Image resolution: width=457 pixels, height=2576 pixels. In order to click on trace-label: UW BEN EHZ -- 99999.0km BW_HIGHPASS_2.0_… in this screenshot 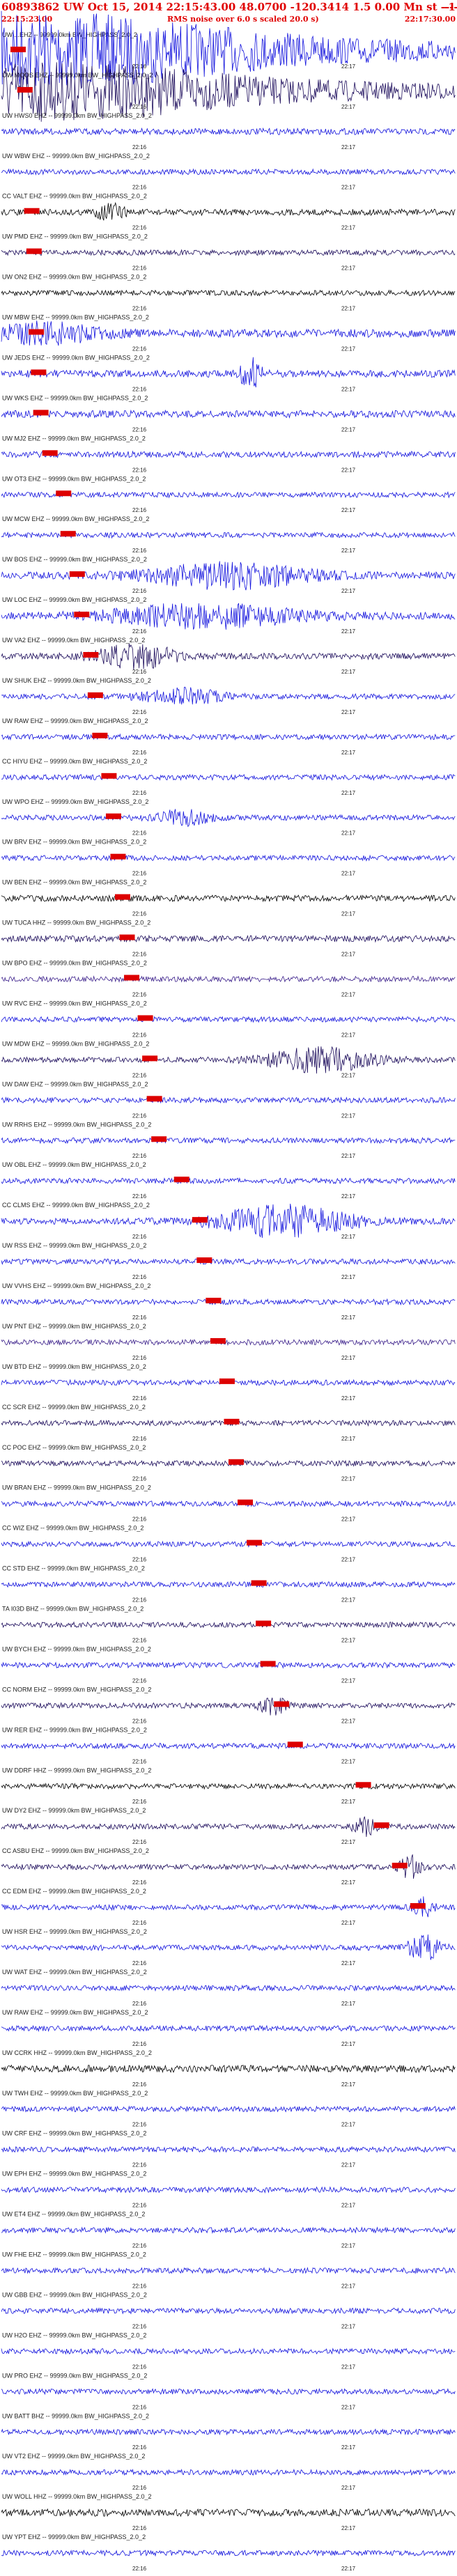, I will do `click(74, 882)`.